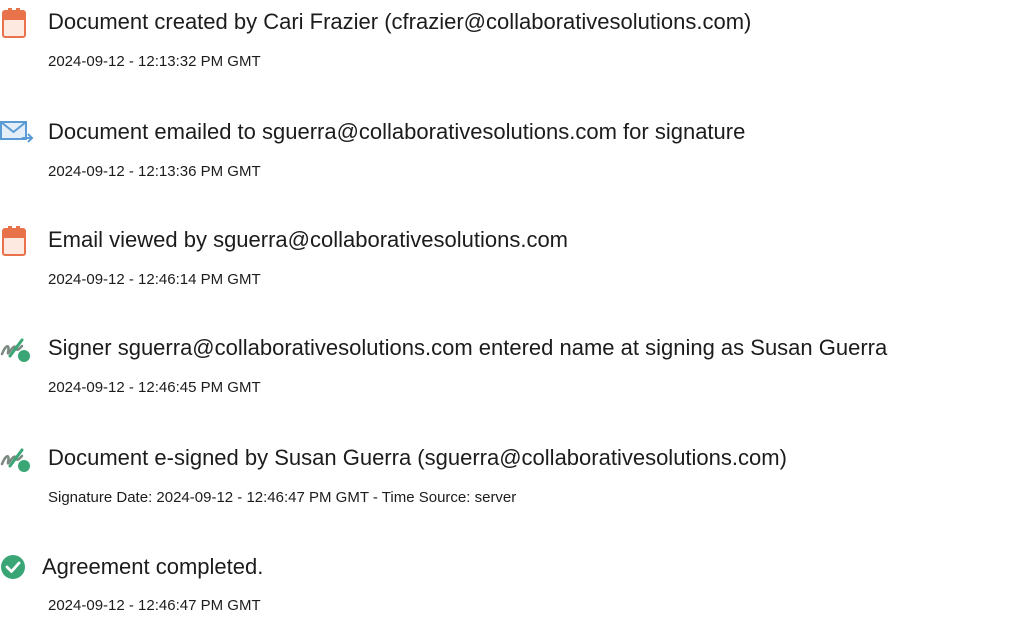 The image size is (1025, 635). I want to click on event-timestamp: 2024-09-12 - 12:46:47 PM GMT, so click(154, 605).